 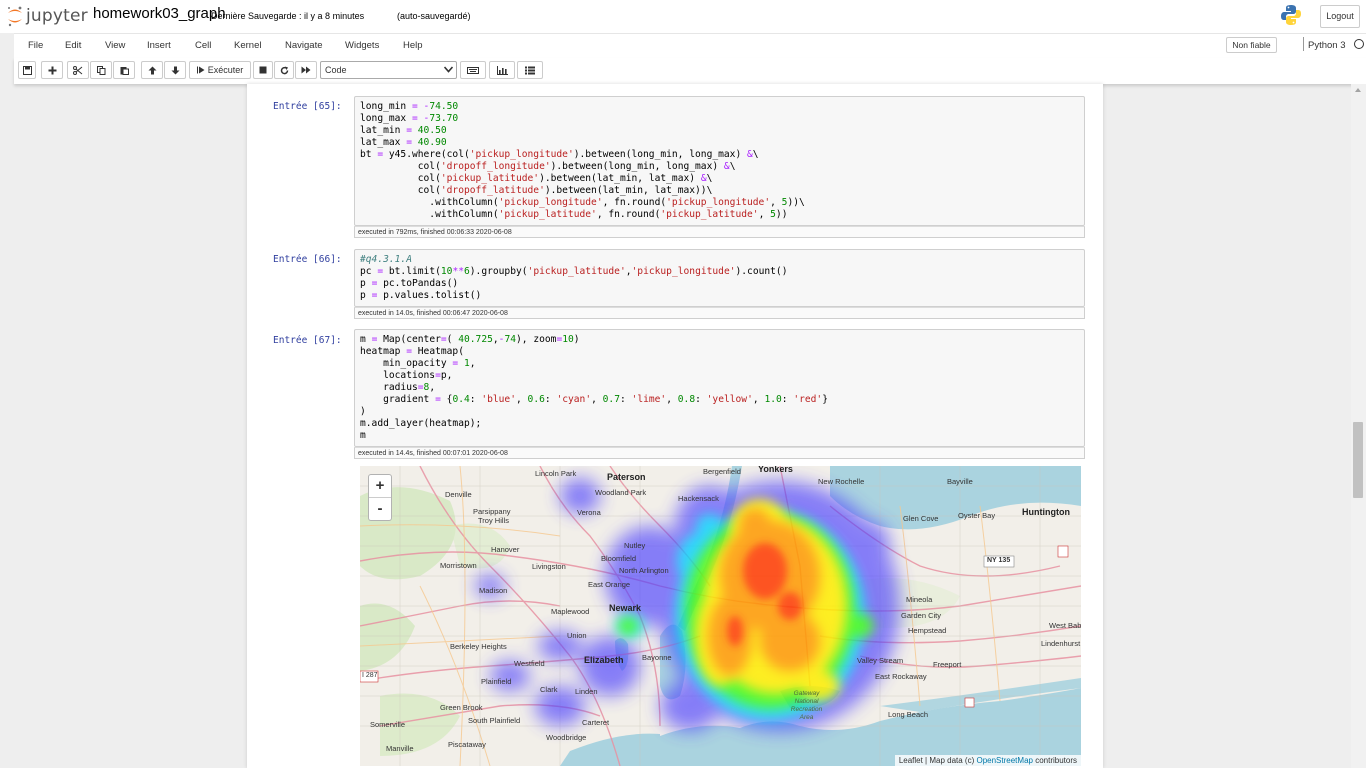 What do you see at coordinates (722, 471) in the screenshot?
I see `map-label: Bergenfield` at bounding box center [722, 471].